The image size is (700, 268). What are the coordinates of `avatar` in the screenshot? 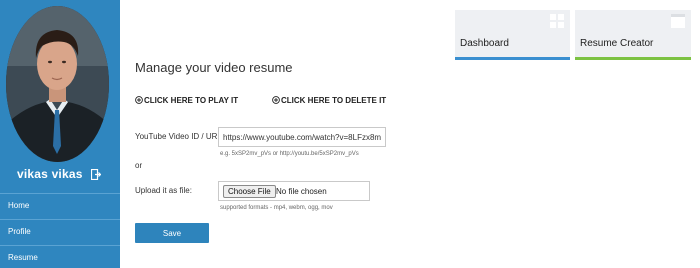 It's located at (57, 84).